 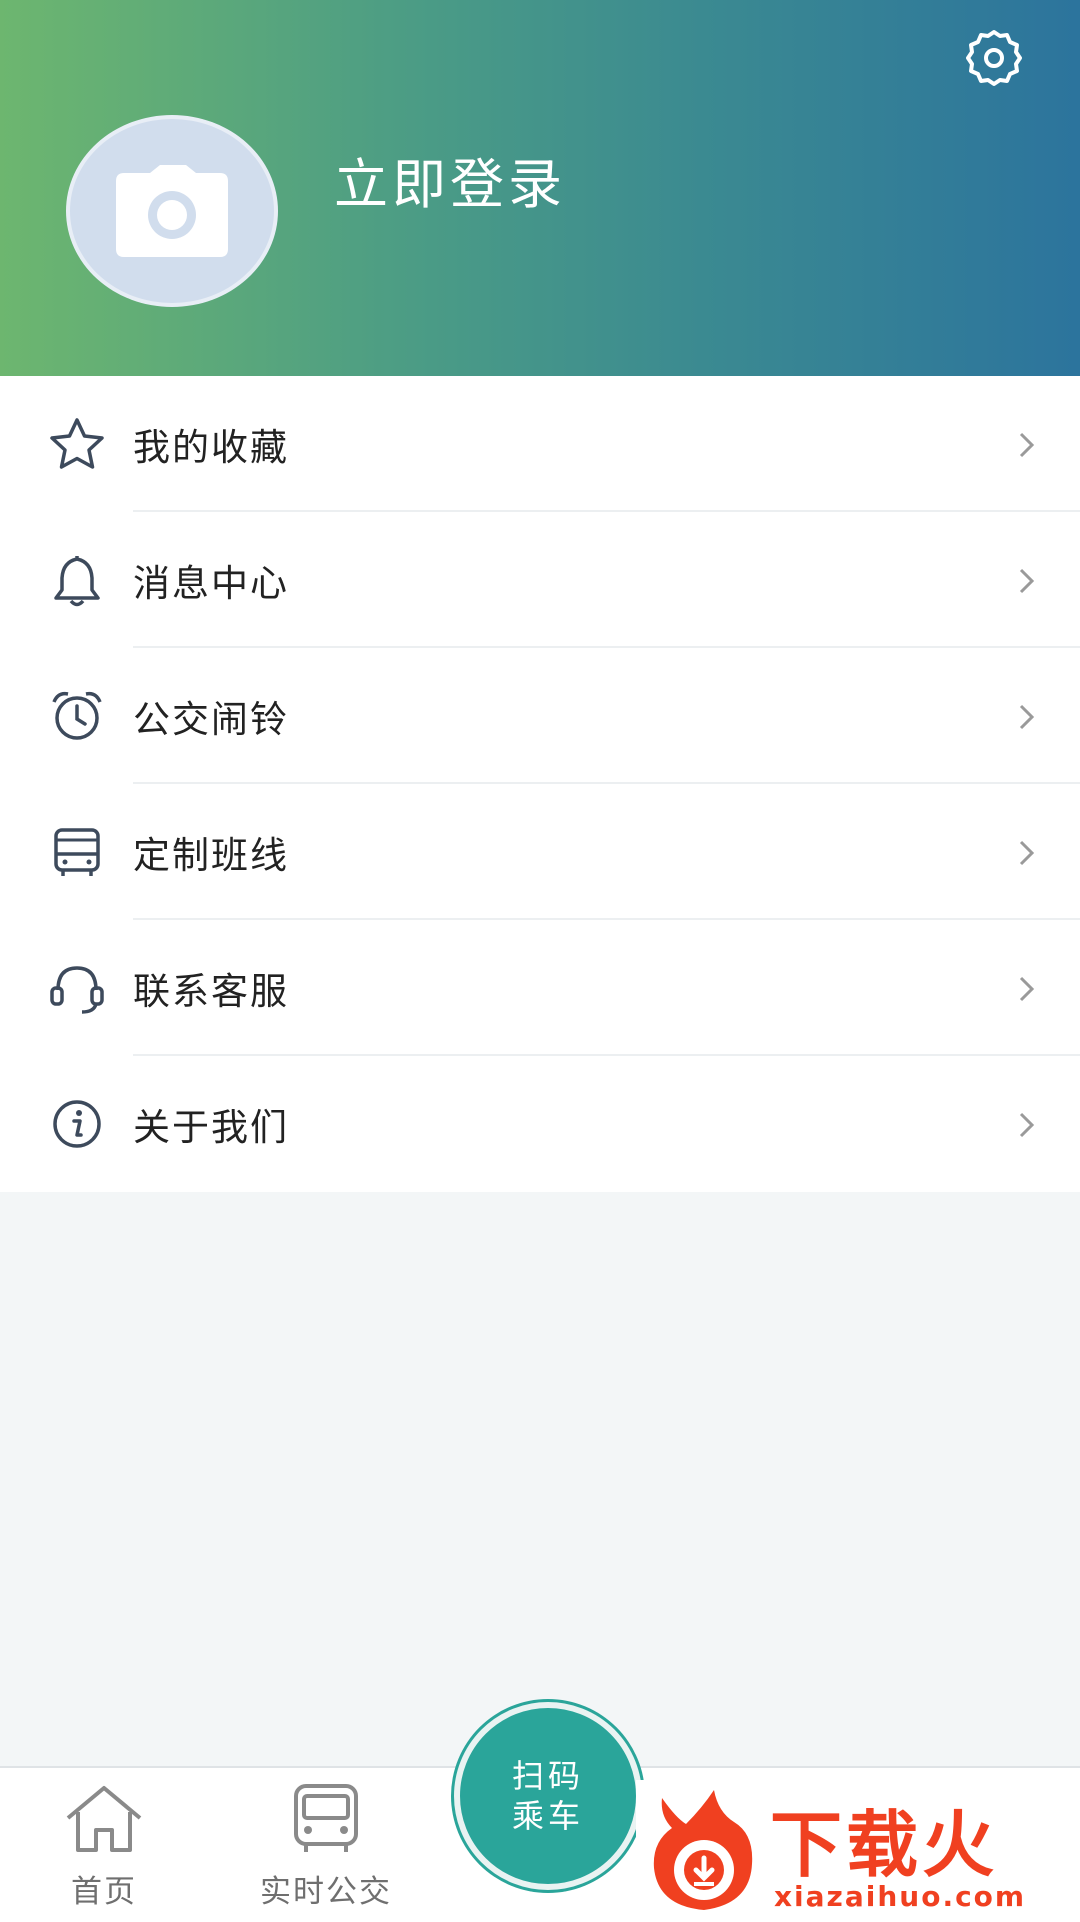 What do you see at coordinates (104, 1819) in the screenshot?
I see `home-icon` at bounding box center [104, 1819].